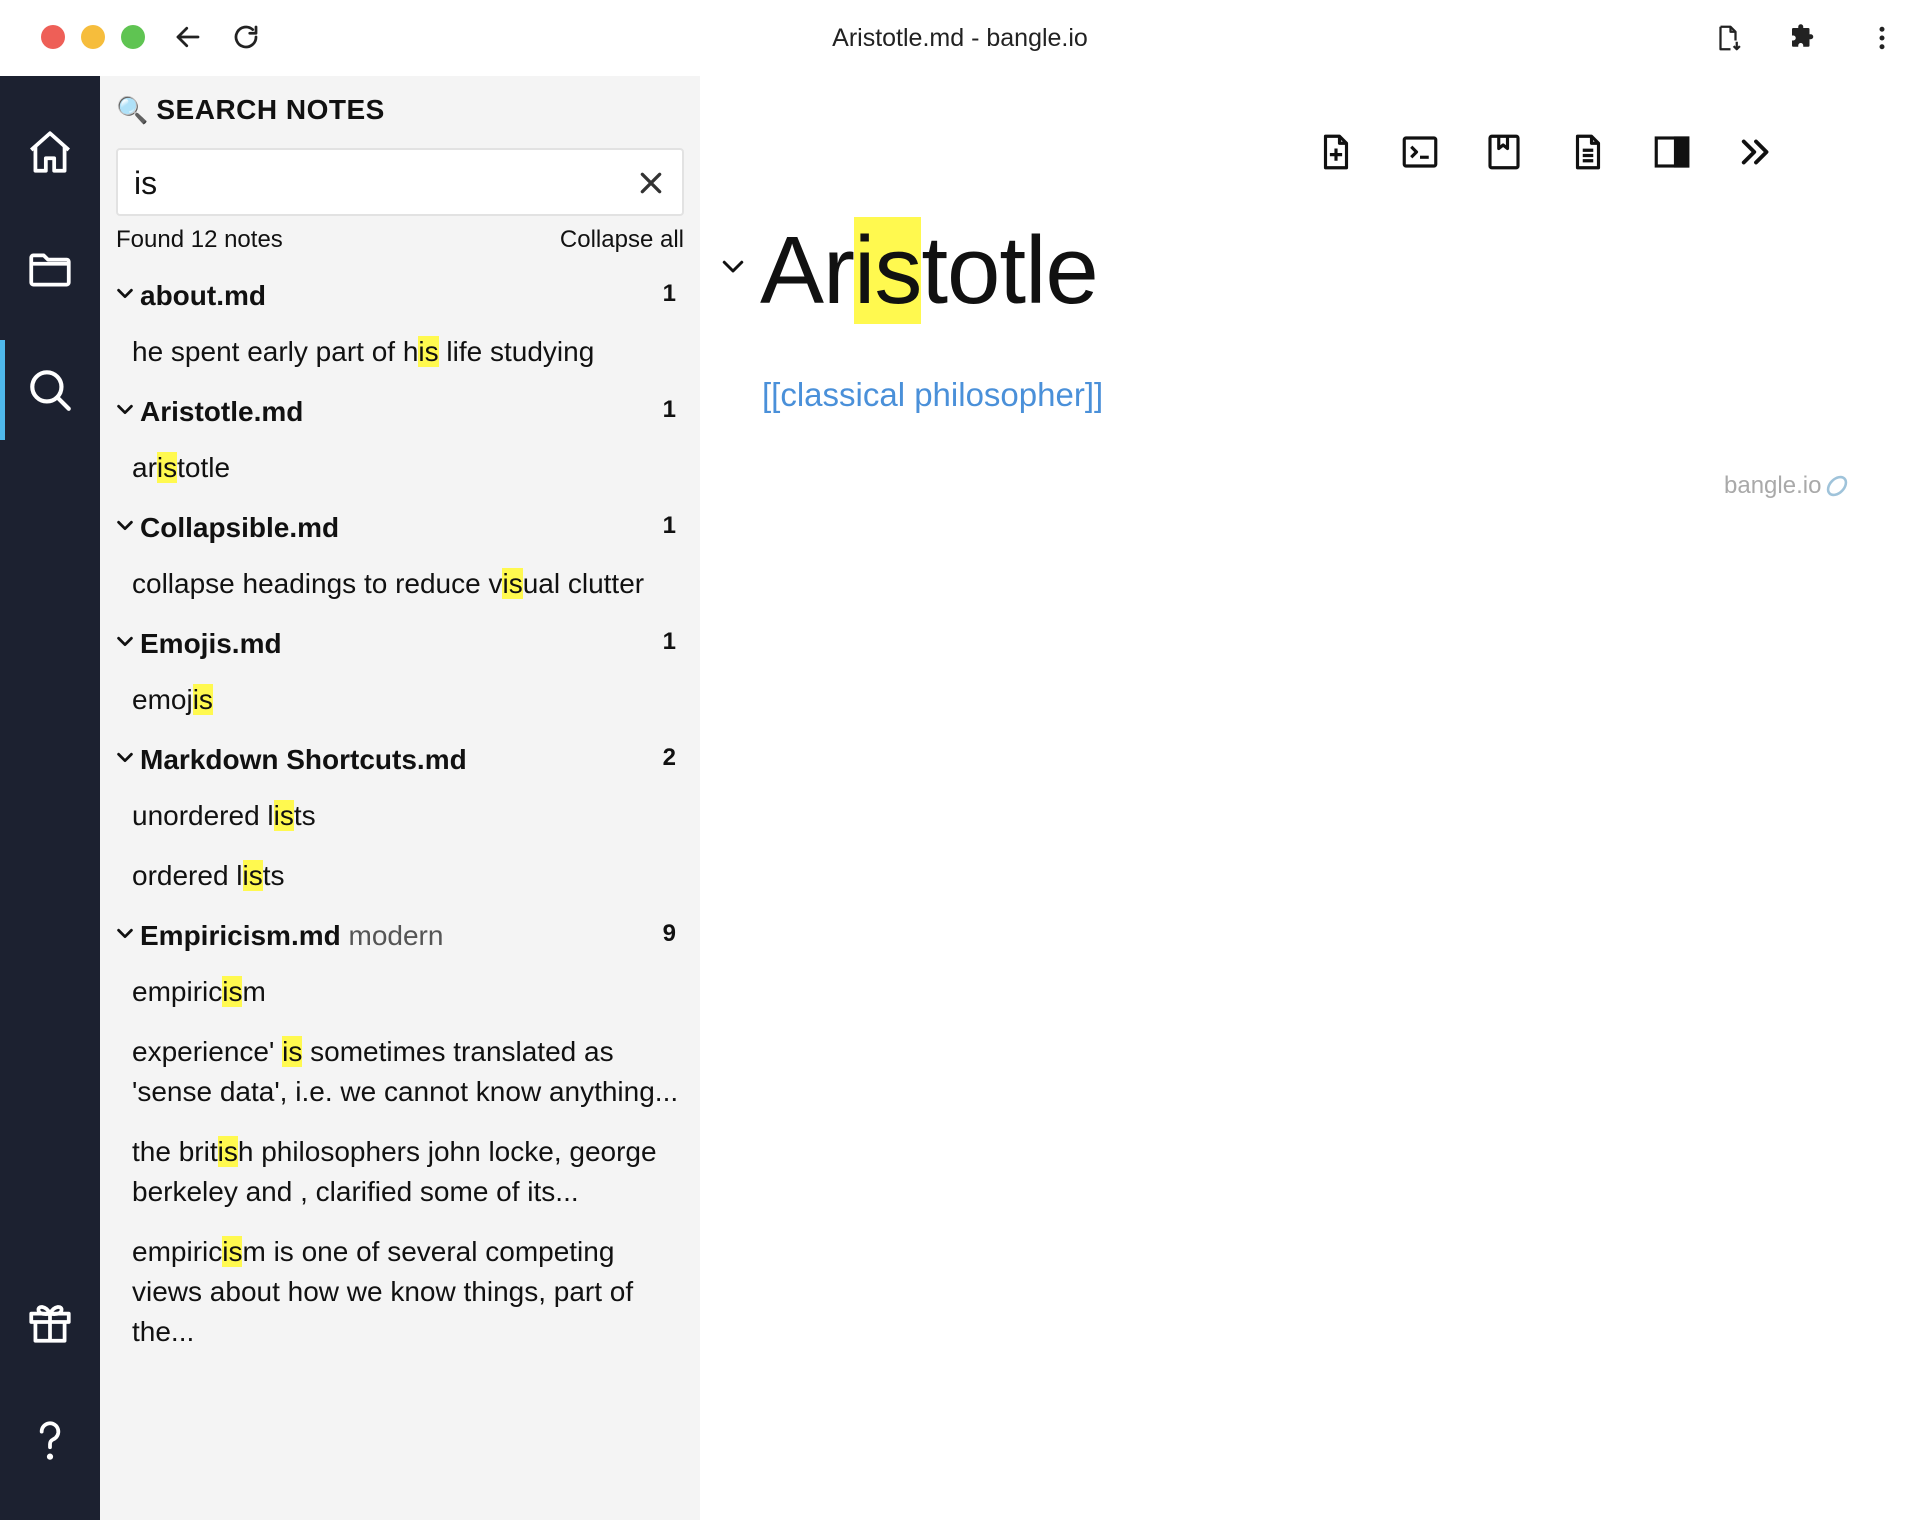  Describe the element at coordinates (622, 240) in the screenshot. I see `collapse-all-button: Collapse all` at that location.